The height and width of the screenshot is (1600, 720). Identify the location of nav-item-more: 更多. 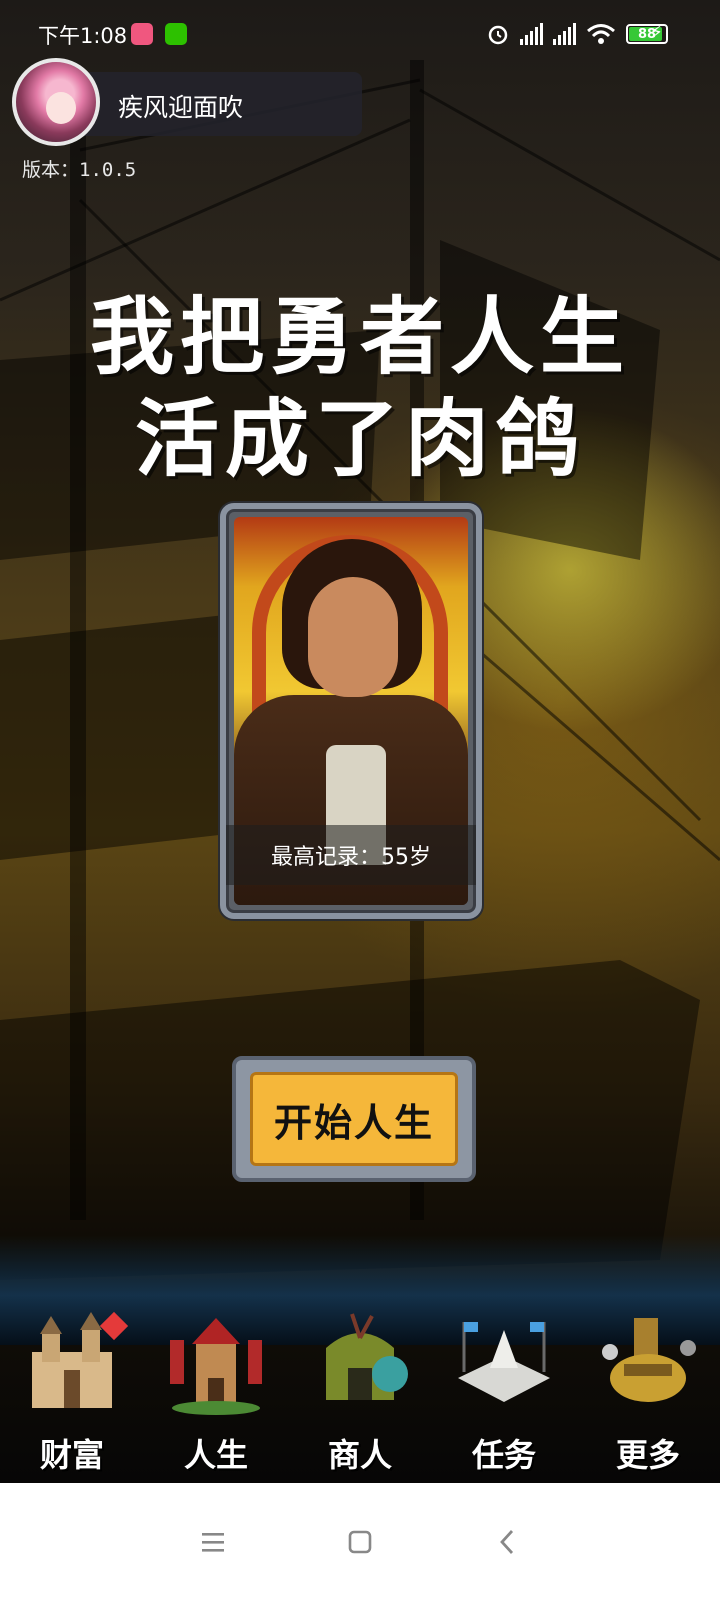
(648, 1398).